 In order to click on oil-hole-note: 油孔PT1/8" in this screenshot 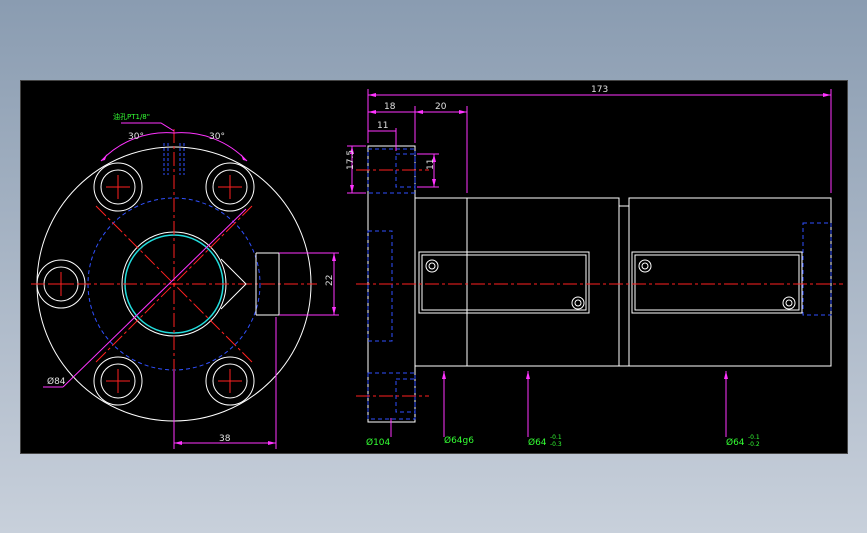, I will do `click(131, 116)`.